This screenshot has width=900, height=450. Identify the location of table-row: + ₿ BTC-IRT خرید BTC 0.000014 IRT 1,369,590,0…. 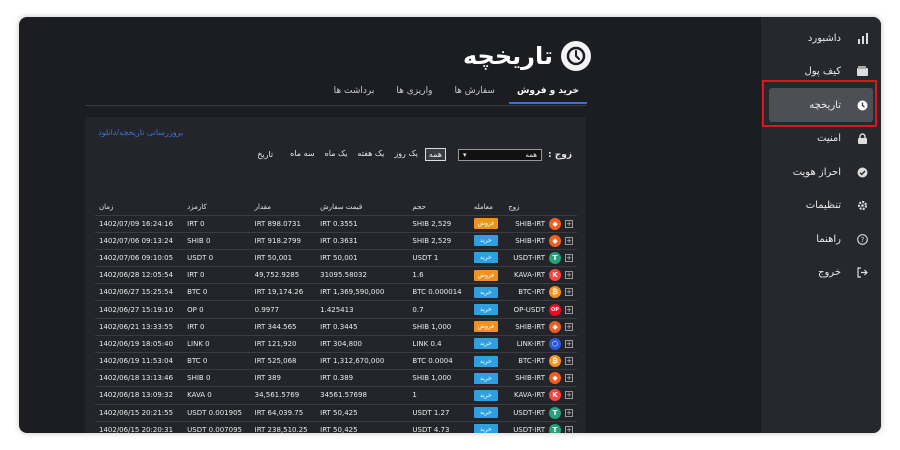
(336, 292).